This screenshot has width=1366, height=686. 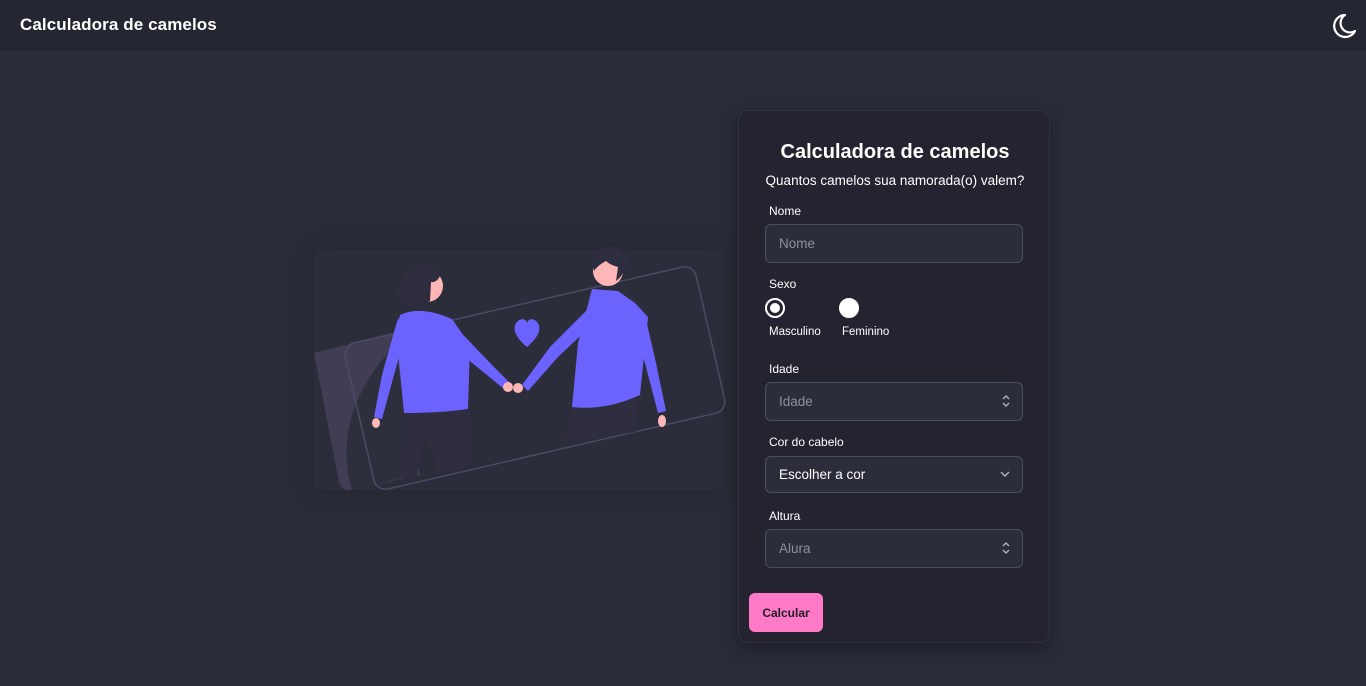 What do you see at coordinates (786, 612) in the screenshot?
I see `calculate-button: Calcular` at bounding box center [786, 612].